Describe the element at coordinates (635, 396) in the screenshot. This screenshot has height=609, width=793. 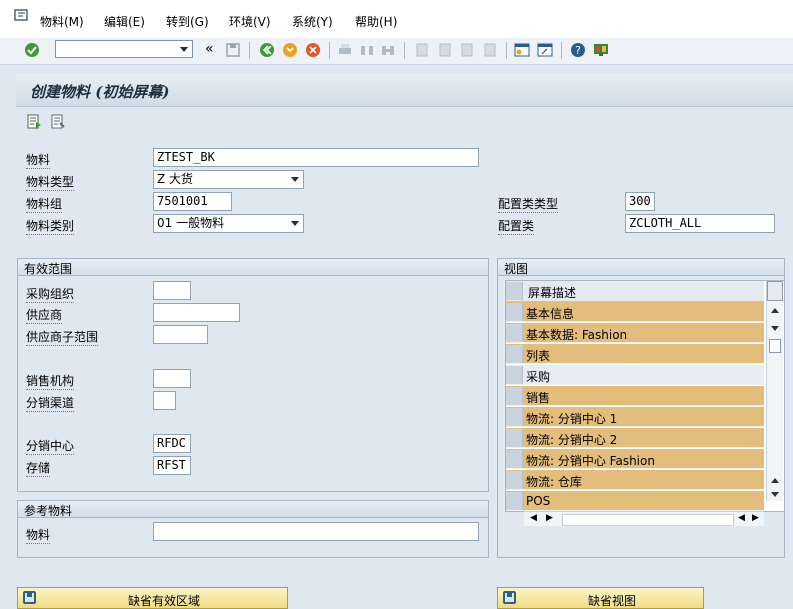
I see `table-row: 销售` at that location.